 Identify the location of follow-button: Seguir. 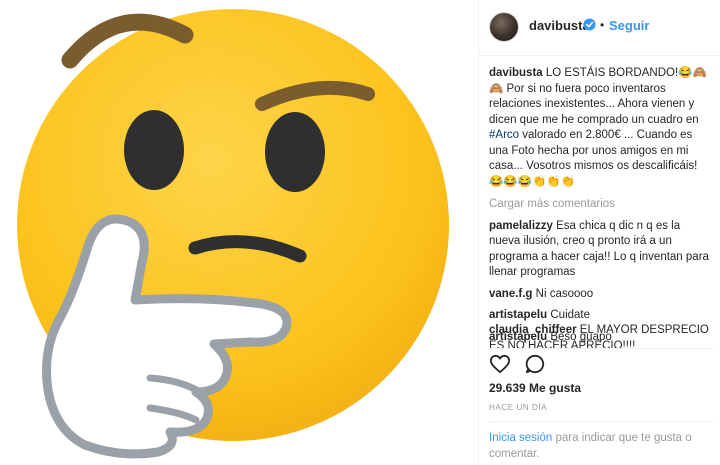
(629, 25).